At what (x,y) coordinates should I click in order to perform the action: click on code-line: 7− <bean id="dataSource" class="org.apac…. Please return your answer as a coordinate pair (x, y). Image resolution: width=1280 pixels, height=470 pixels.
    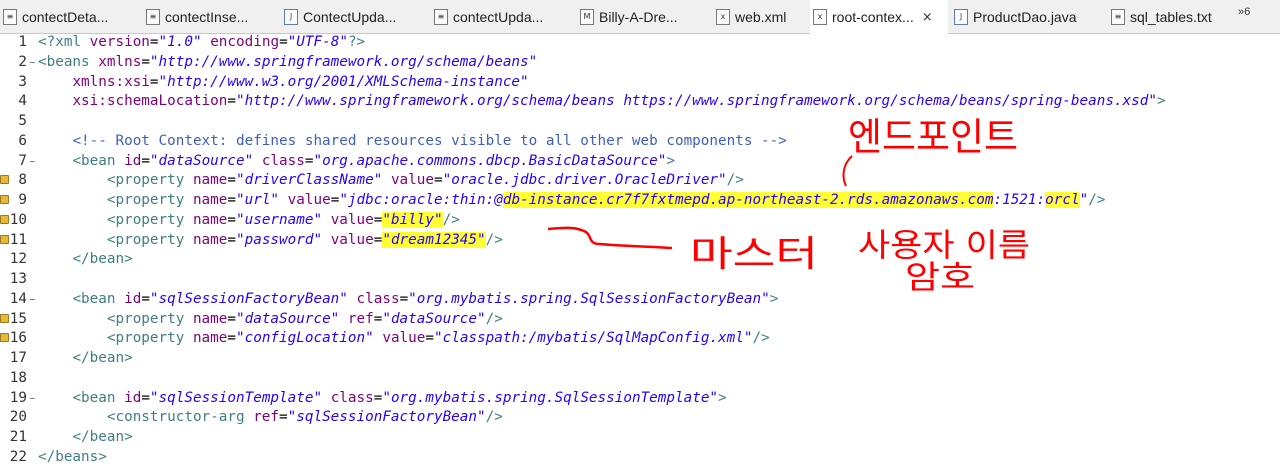
    Looking at the image, I should click on (640, 163).